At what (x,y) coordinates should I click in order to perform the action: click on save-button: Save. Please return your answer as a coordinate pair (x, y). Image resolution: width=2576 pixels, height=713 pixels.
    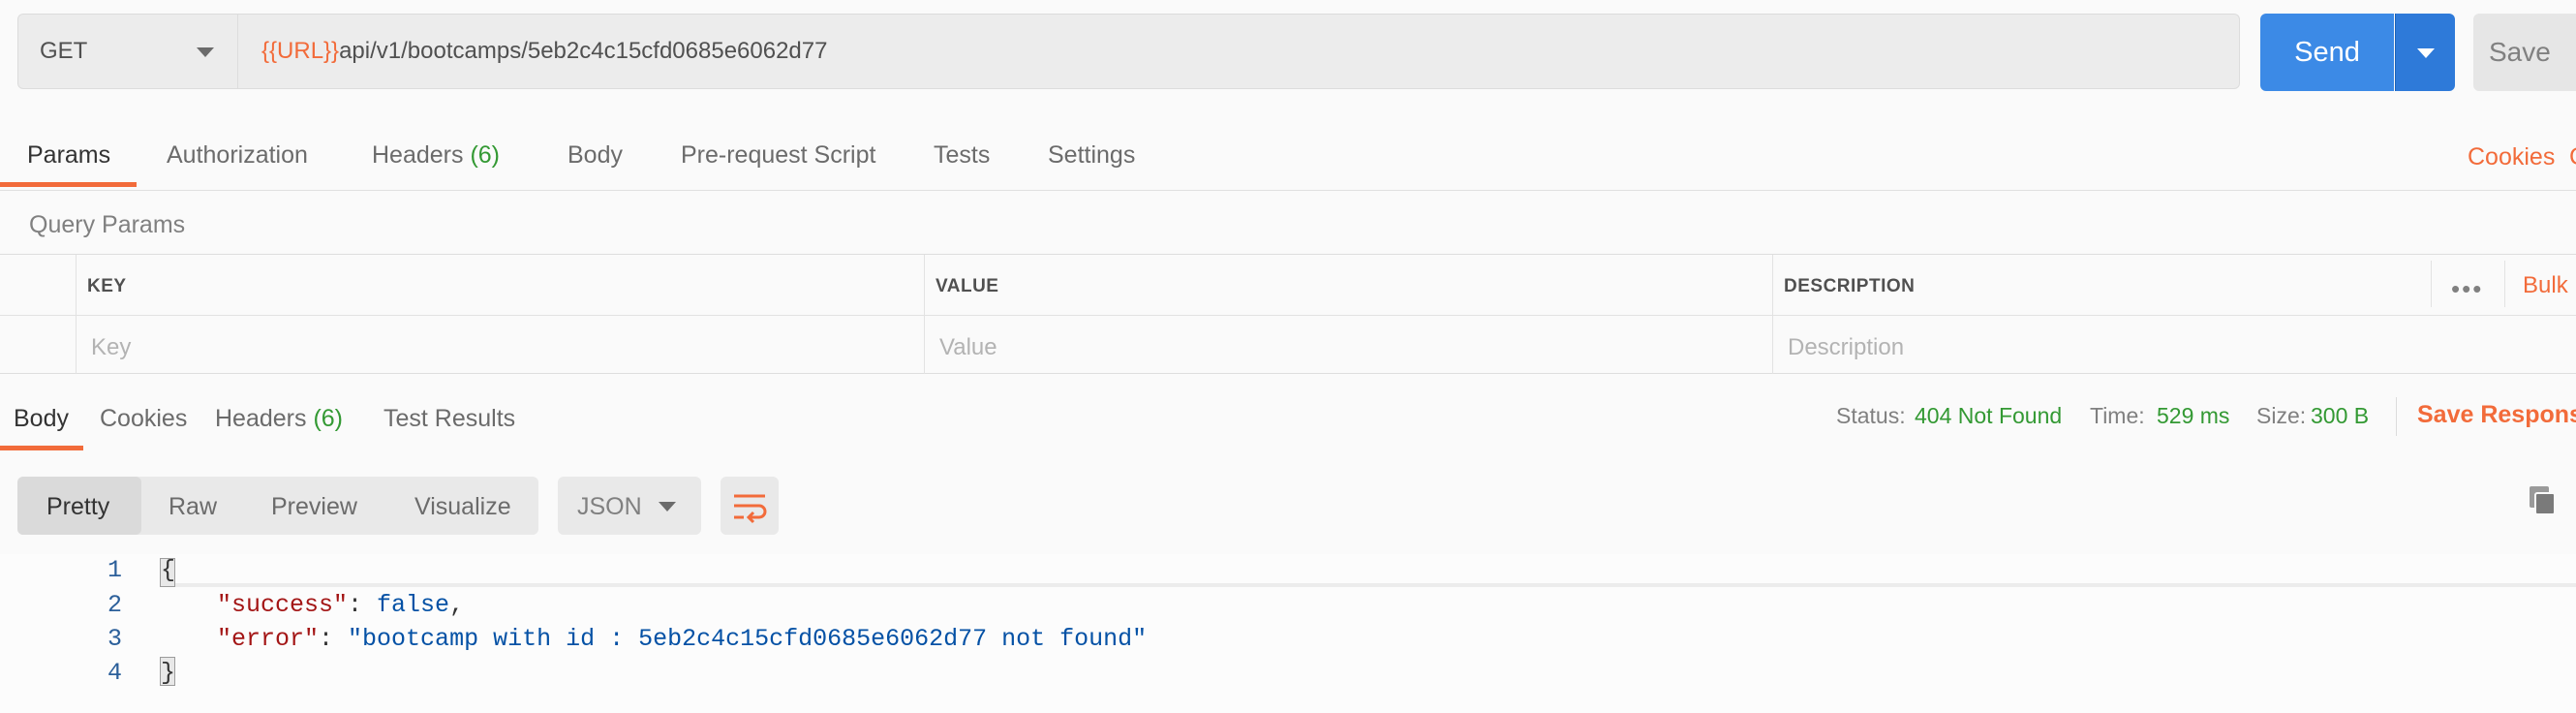
    Looking at the image, I should click on (2524, 52).